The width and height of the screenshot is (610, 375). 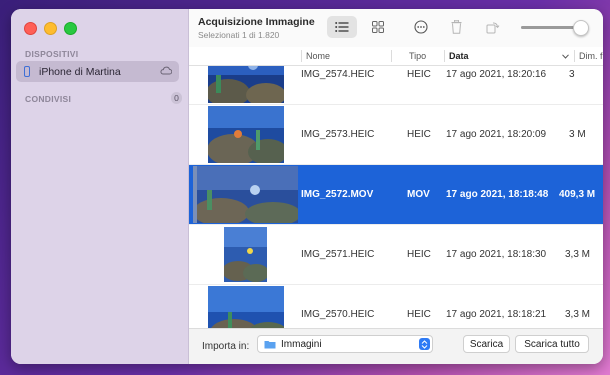 I want to click on shared-count-badge: 0, so click(x=176, y=98).